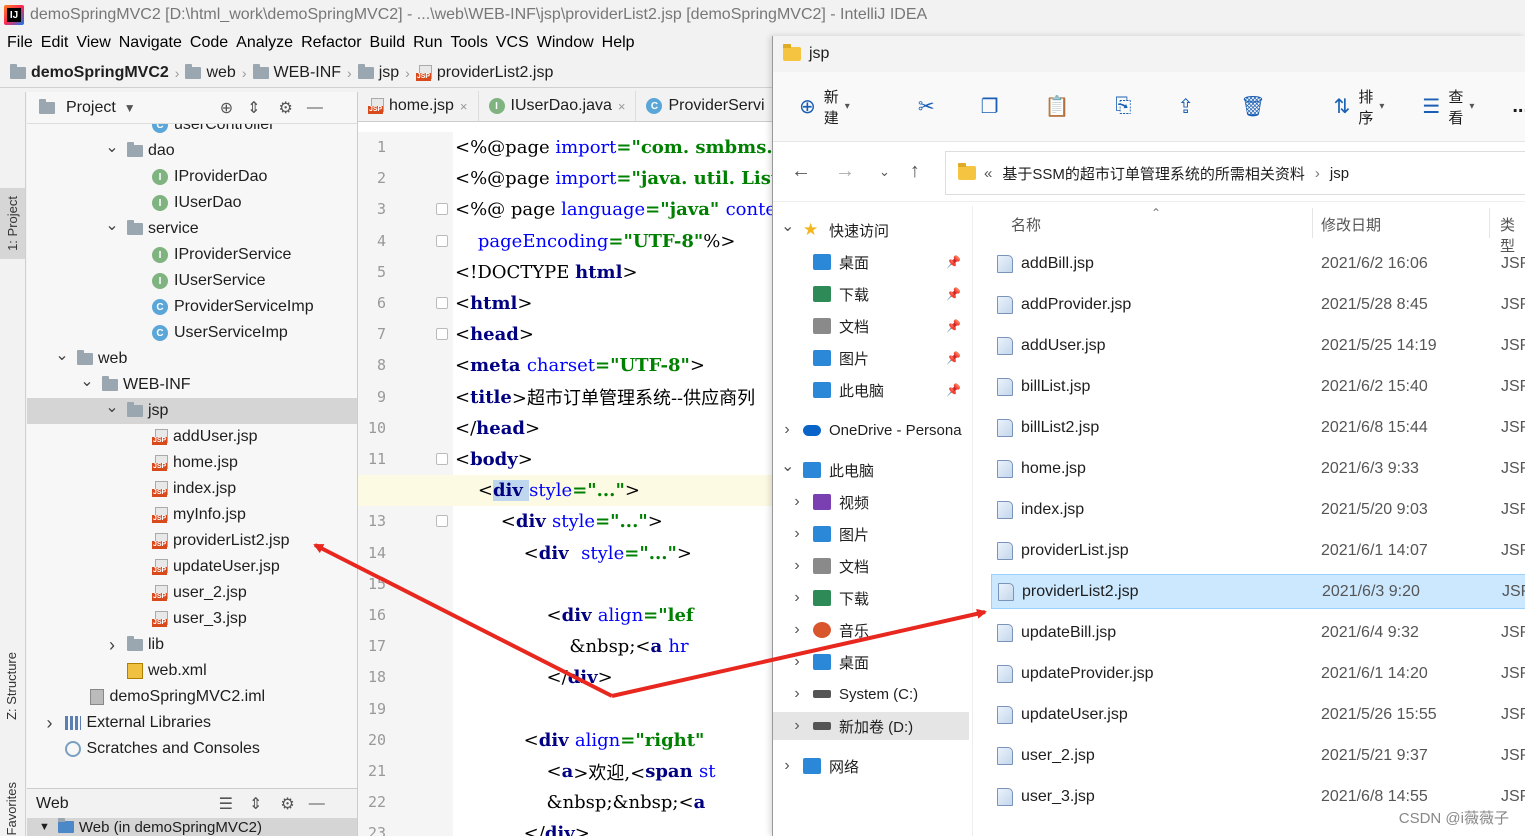  What do you see at coordinates (871, 598) in the screenshot?
I see `nav-item: › 下载` at bounding box center [871, 598].